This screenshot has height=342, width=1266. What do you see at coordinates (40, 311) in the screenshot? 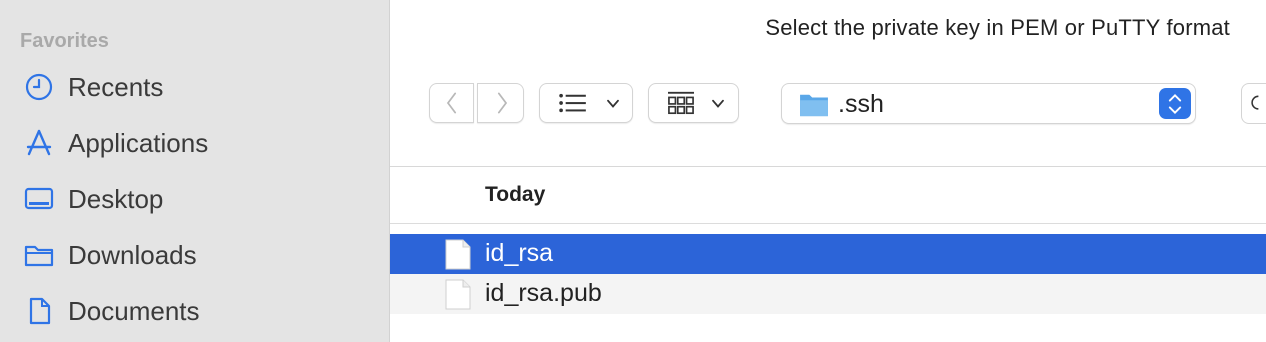
I see `document-icon` at bounding box center [40, 311].